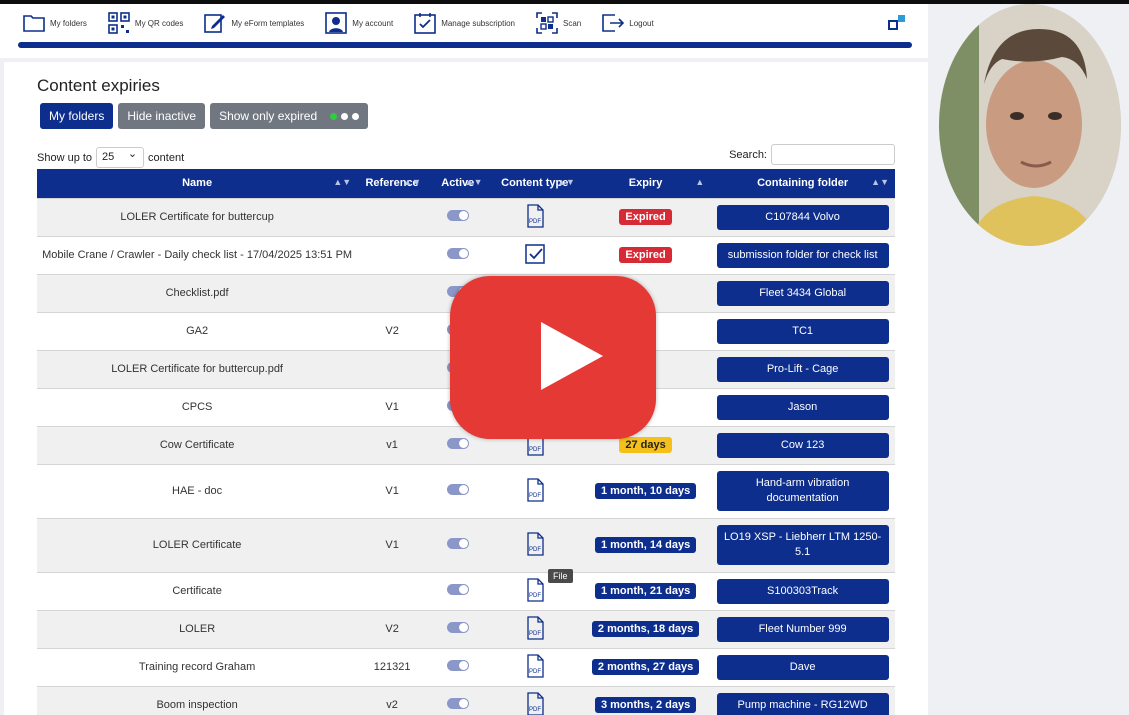  Describe the element at coordinates (645, 255) in the screenshot. I see `expiry-badge: Expired` at that location.